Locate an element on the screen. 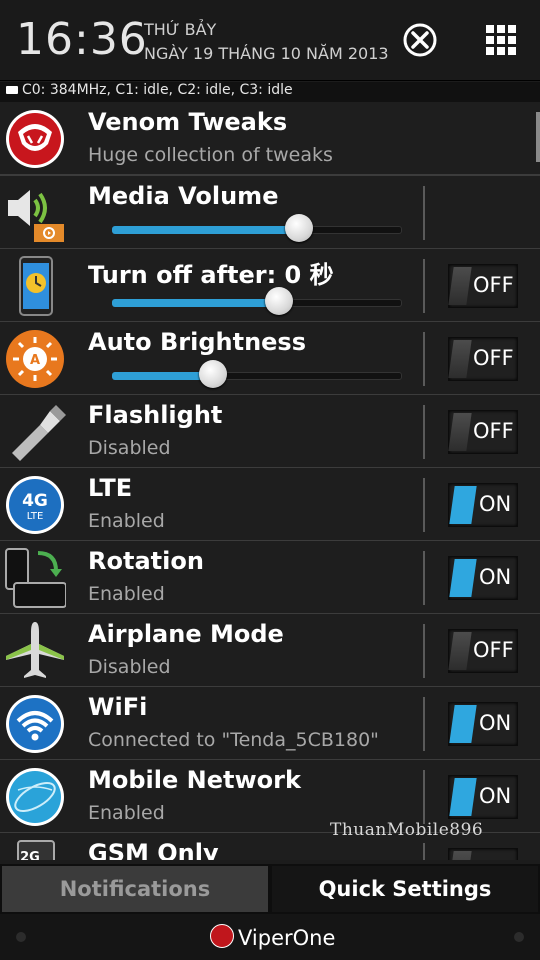 The width and height of the screenshot is (540, 960). globe-icon is located at coordinates (35, 797).